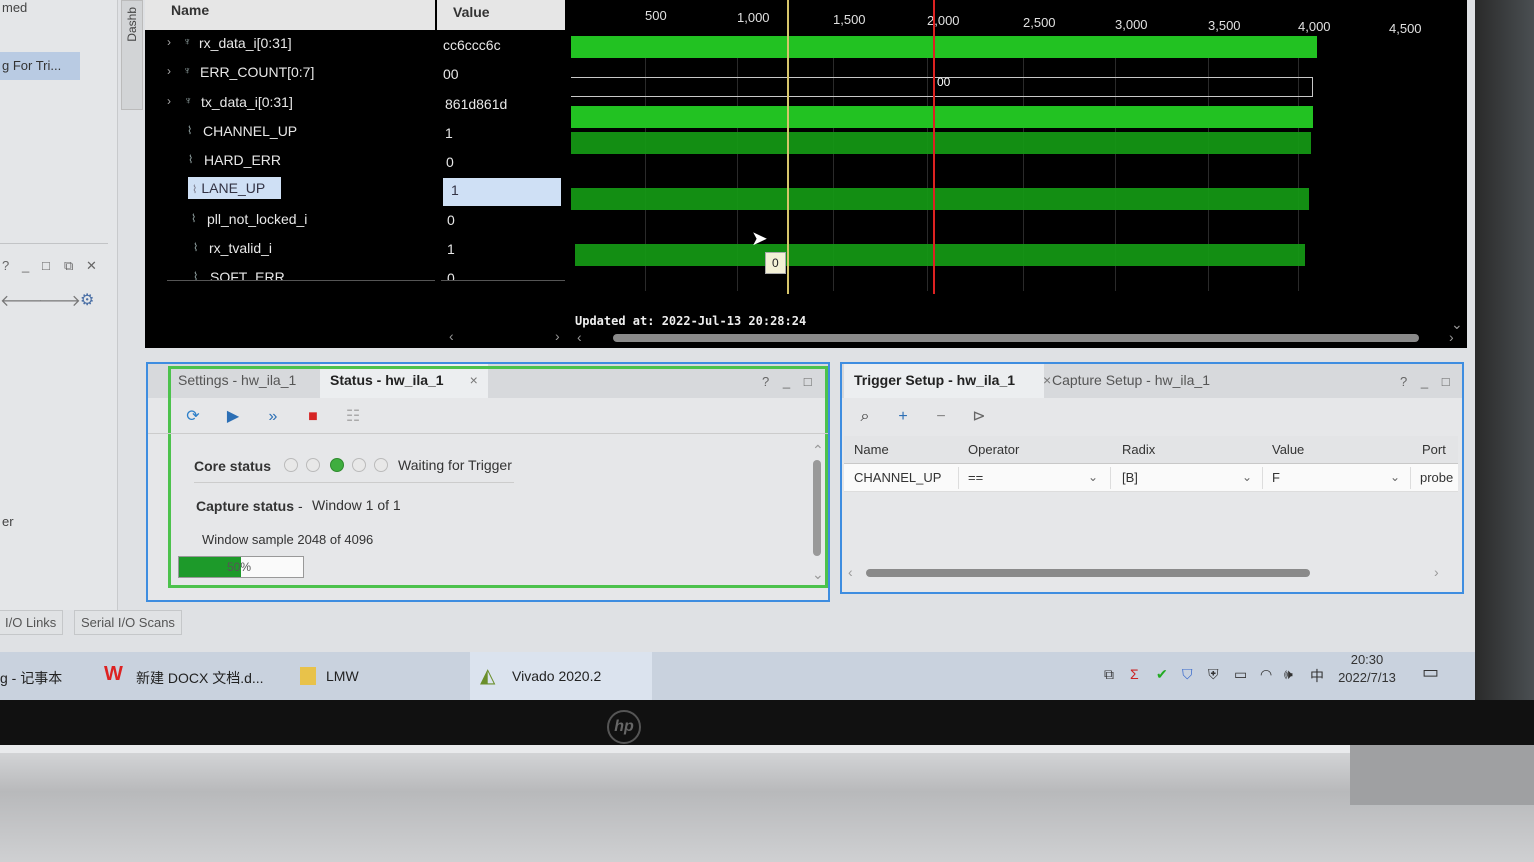 The height and width of the screenshot is (862, 1534). Describe the element at coordinates (301, 73) in the screenshot. I see `signal-row: › ♆ ERR_COUNT[0:7]` at that location.